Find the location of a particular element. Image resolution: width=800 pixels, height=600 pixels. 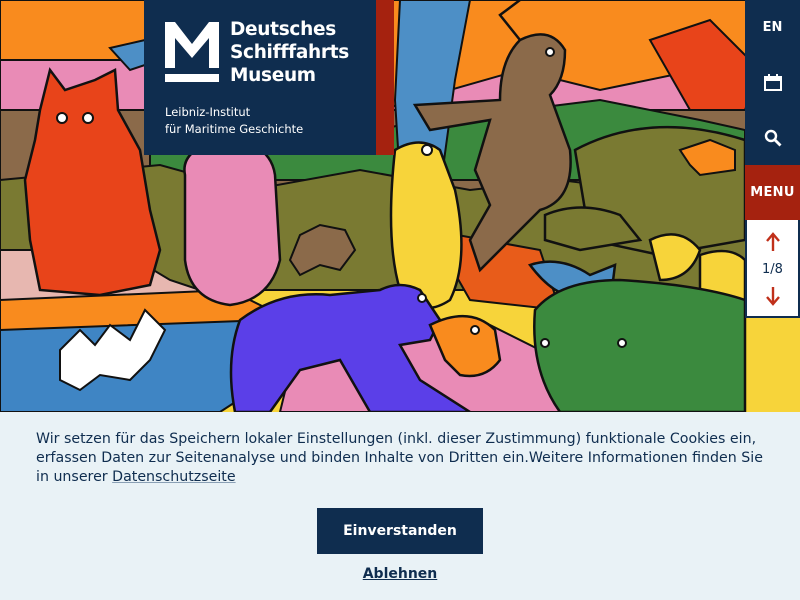

menu-button: MENU is located at coordinates (772, 192).